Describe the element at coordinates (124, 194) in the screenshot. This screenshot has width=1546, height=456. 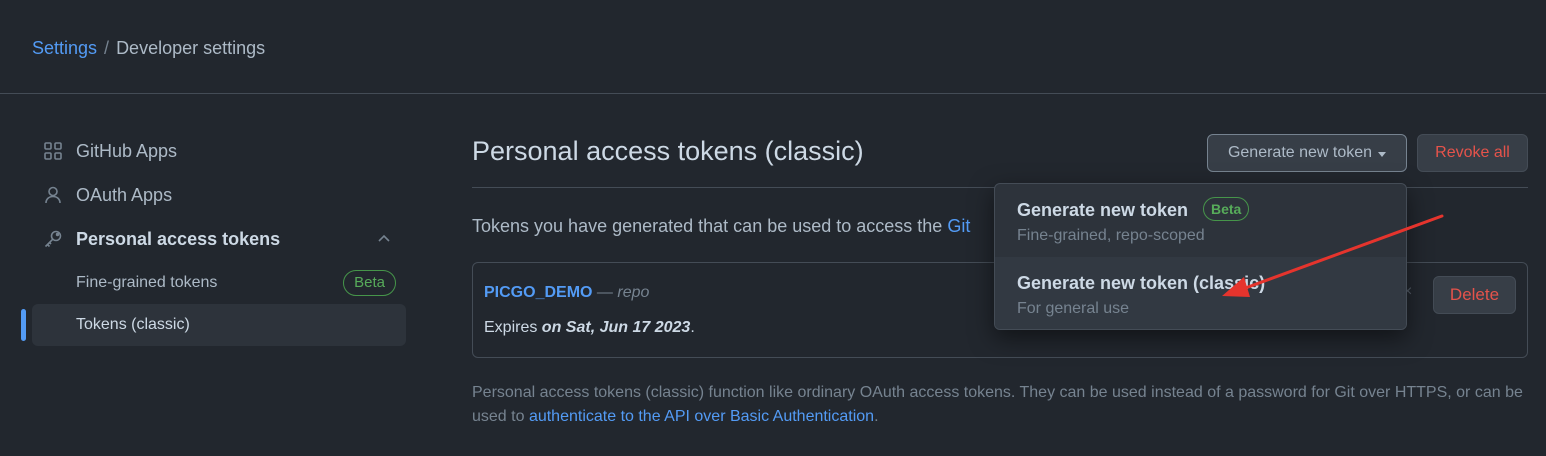
I see `sidebar-item-label: OAuth Apps` at that location.